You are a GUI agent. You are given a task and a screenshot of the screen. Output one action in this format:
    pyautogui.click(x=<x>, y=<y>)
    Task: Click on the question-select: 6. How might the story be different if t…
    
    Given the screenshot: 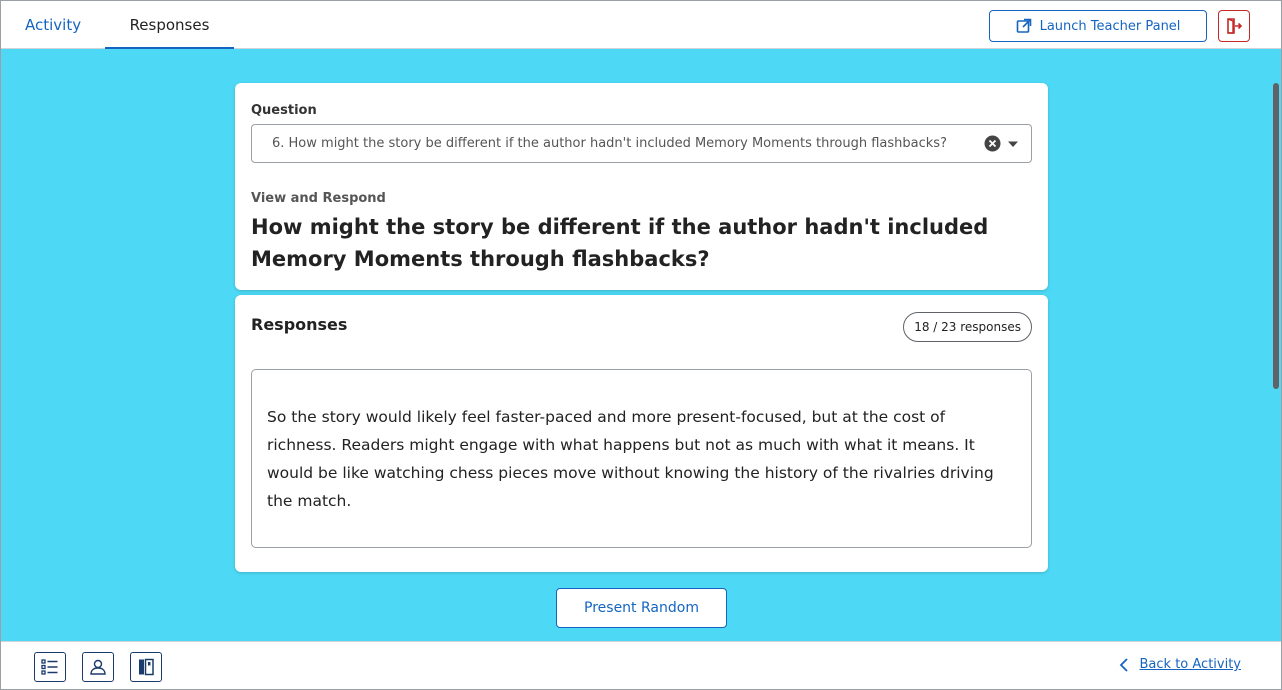 What is the action you would take?
    pyautogui.click(x=641, y=143)
    